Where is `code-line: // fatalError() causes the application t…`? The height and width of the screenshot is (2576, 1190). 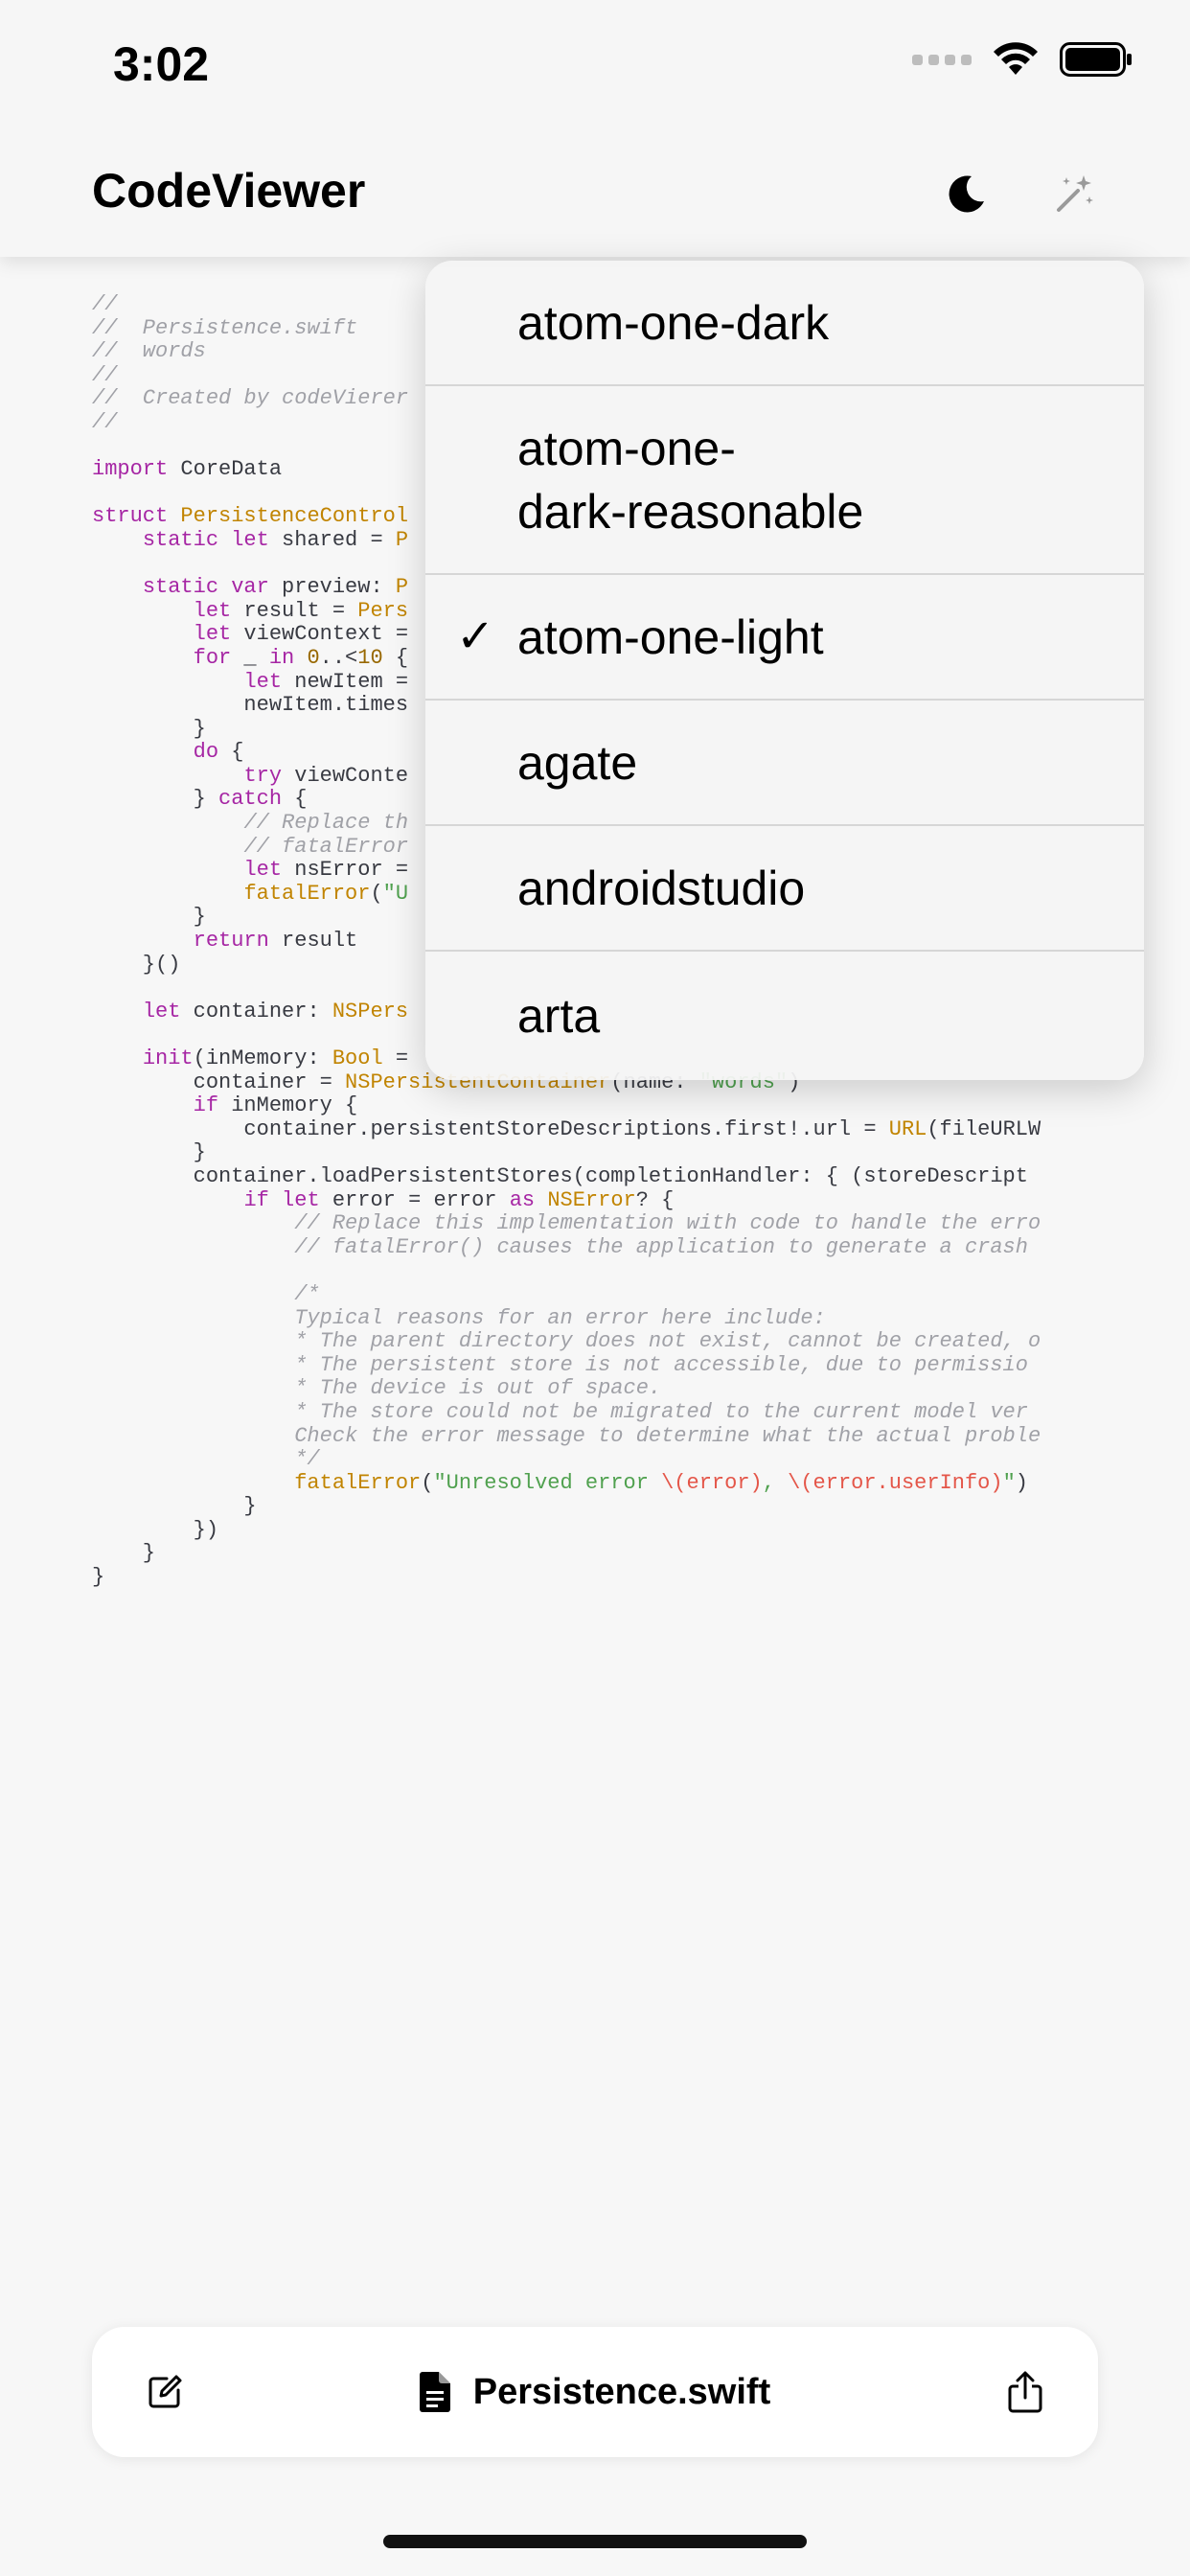
code-line: // fatalError() causes the application t… is located at coordinates (595, 1247).